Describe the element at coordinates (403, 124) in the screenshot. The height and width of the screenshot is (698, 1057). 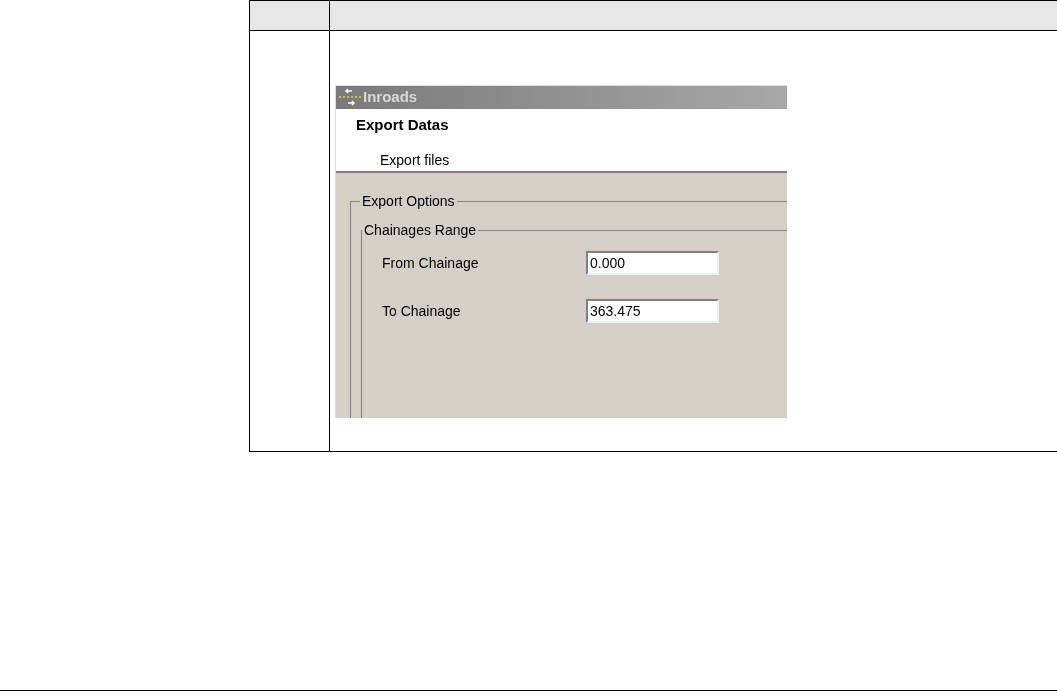
I see `dialog-heading: Export Datas` at that location.